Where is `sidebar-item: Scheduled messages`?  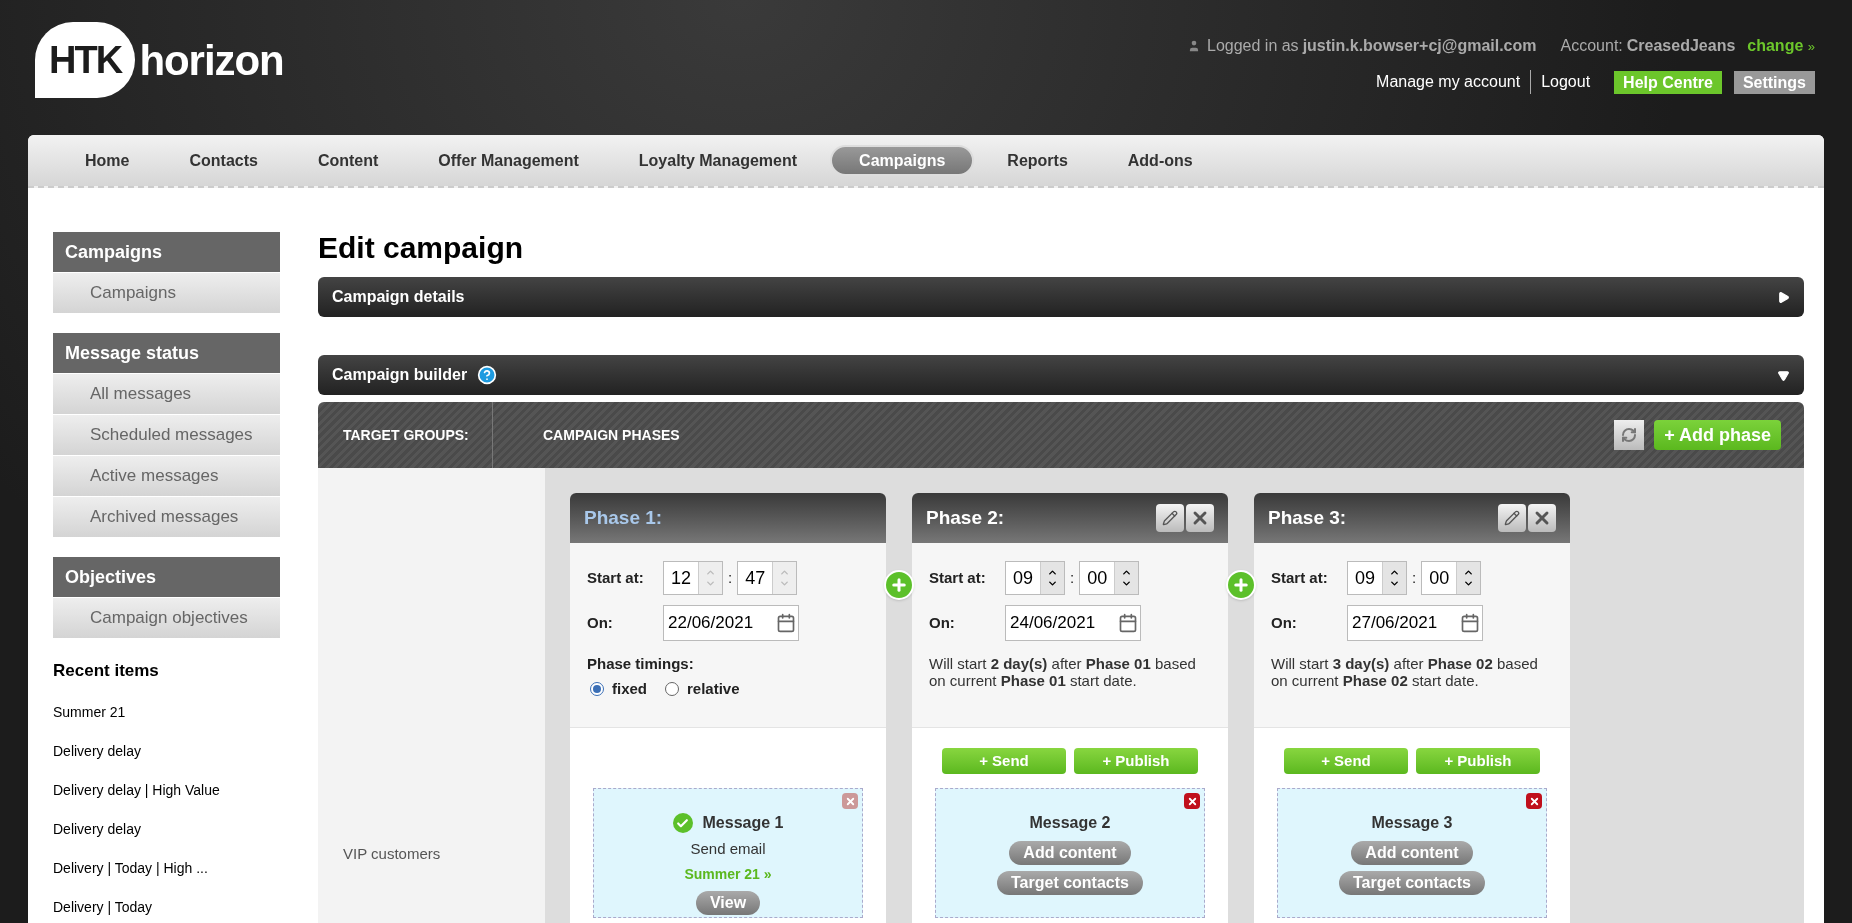
sidebar-item: Scheduled messages is located at coordinates (166, 435).